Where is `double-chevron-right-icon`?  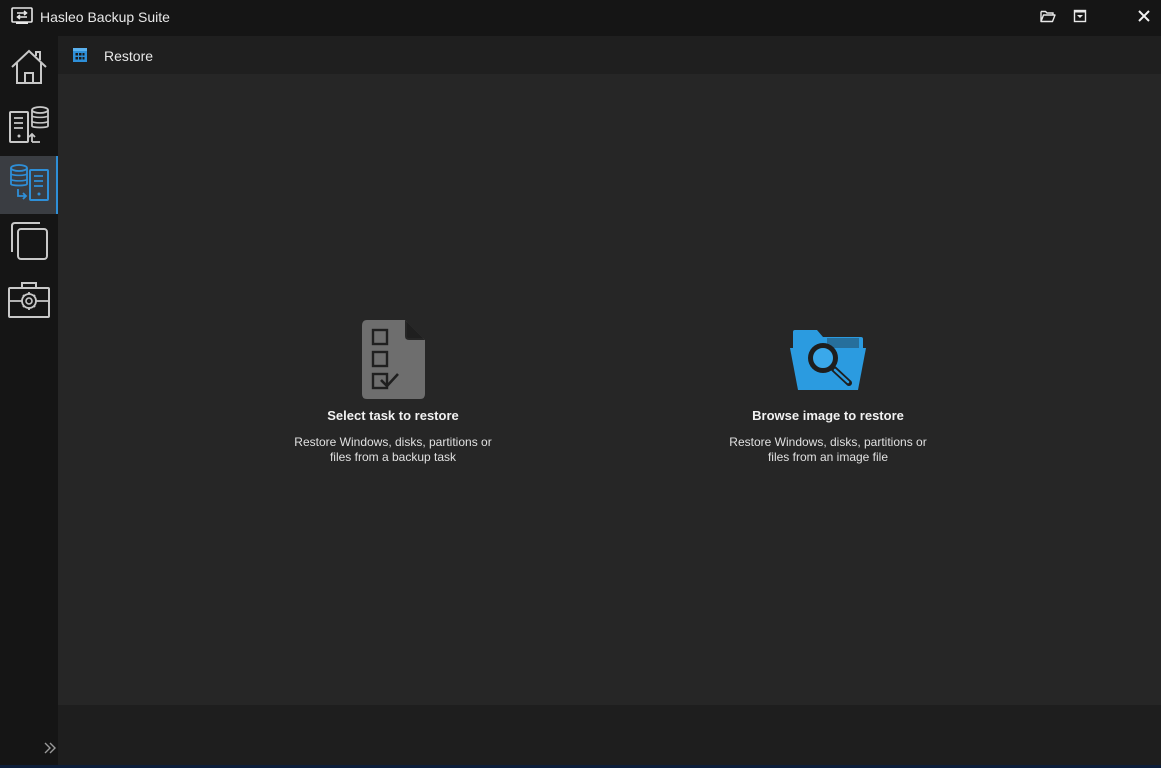 double-chevron-right-icon is located at coordinates (50, 750).